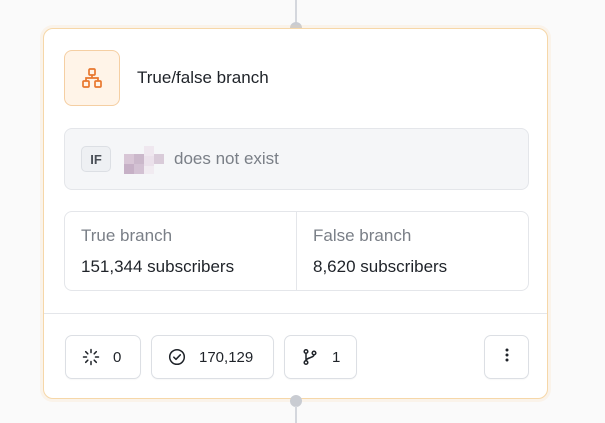 The image size is (605, 423). What do you see at coordinates (380, 266) in the screenshot?
I see `false-branch-count: 8,620 subscribers` at bounding box center [380, 266].